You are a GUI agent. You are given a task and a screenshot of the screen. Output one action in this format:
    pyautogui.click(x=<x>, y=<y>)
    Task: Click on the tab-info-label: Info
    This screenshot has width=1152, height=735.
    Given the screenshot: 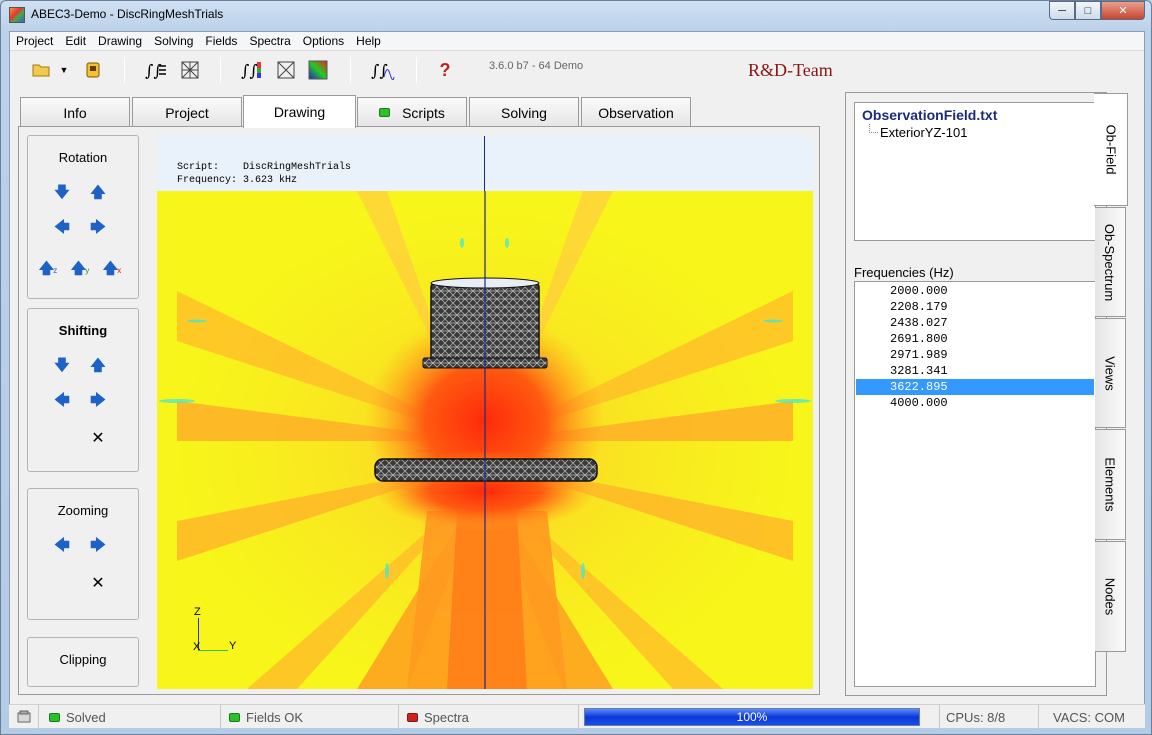 What is the action you would take?
    pyautogui.click(x=75, y=112)
    